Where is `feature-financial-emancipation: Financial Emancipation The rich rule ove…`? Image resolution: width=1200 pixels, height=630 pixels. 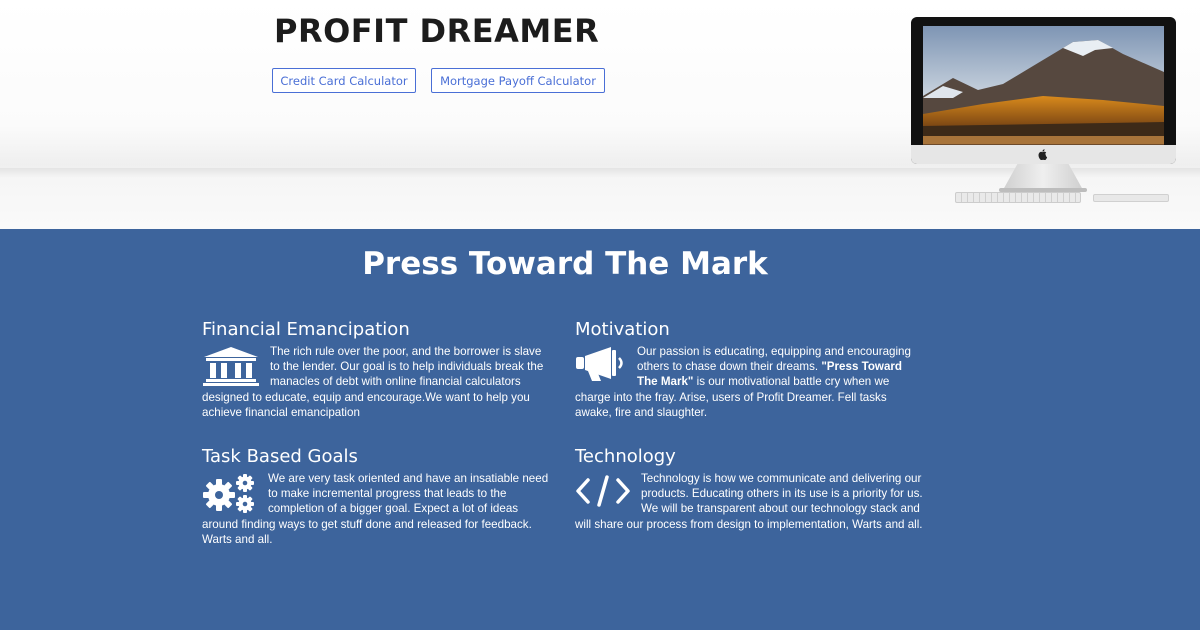 feature-financial-emancipation: Financial Emancipation The rich rule ove… is located at coordinates (377, 370).